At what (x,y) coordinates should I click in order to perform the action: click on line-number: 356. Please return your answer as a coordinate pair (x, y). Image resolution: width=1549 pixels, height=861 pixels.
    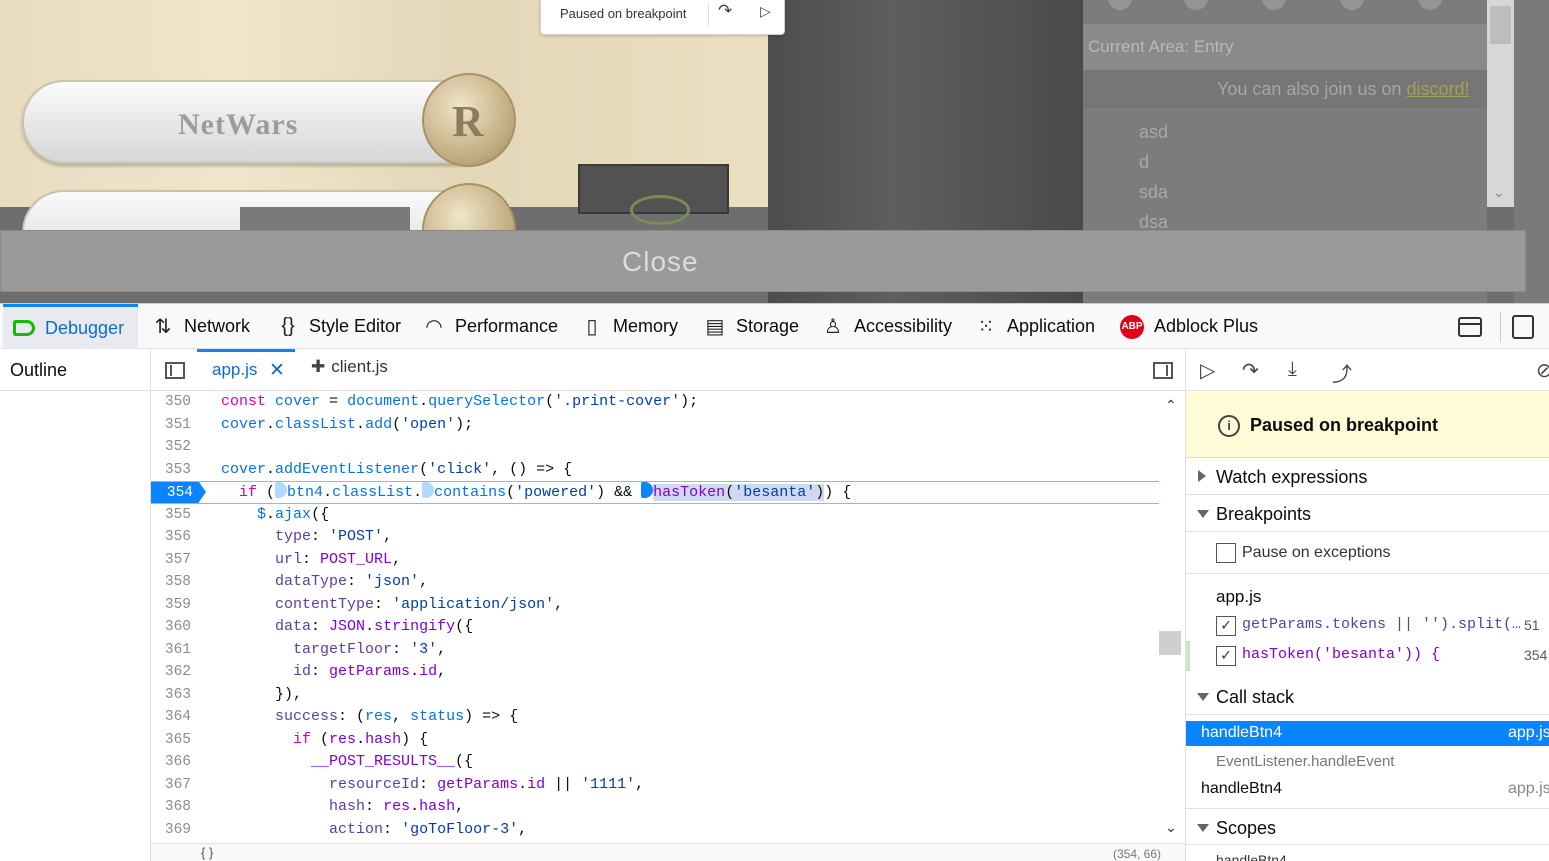
    Looking at the image, I should click on (174, 537).